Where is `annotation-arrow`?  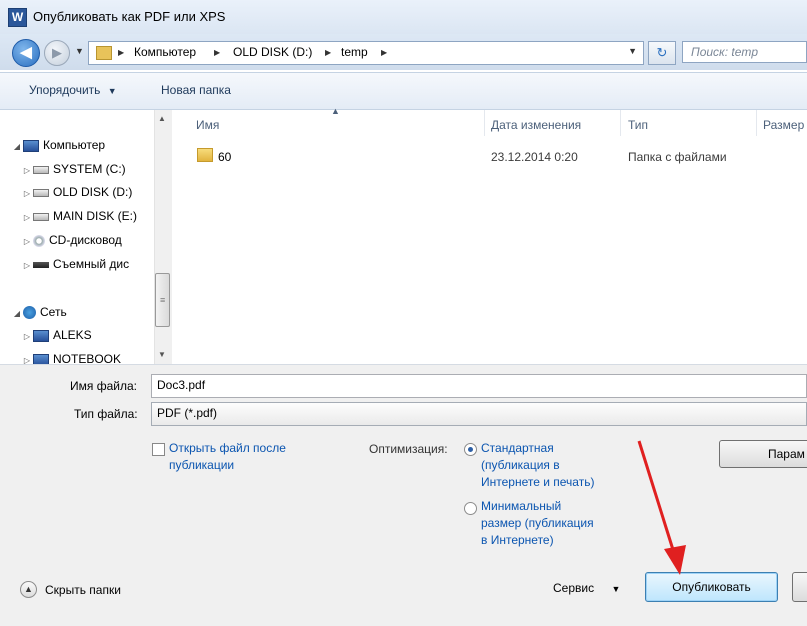
annotation-arrow is located at coordinates (661, 507).